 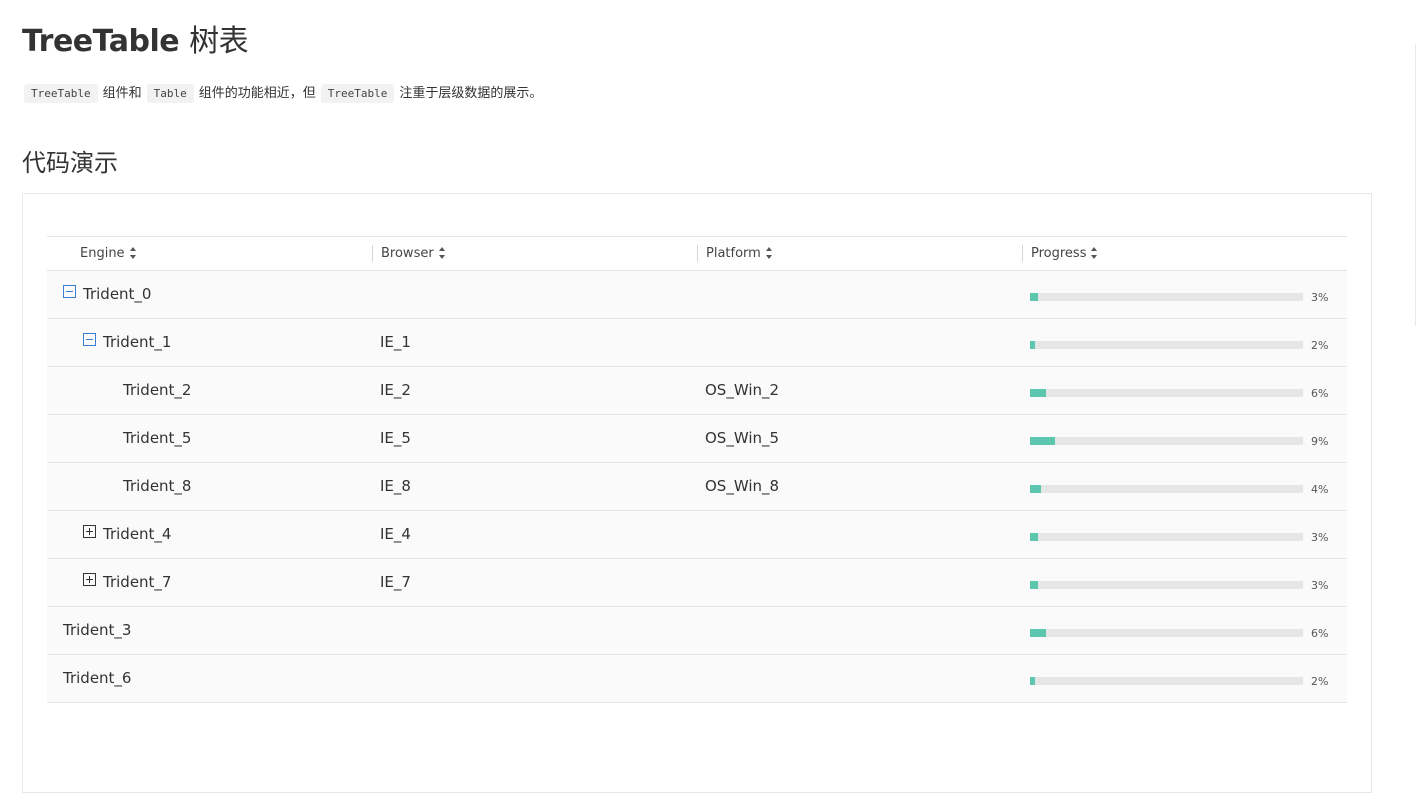 What do you see at coordinates (733, 253) in the screenshot?
I see `header-platform-label: Platform` at bounding box center [733, 253].